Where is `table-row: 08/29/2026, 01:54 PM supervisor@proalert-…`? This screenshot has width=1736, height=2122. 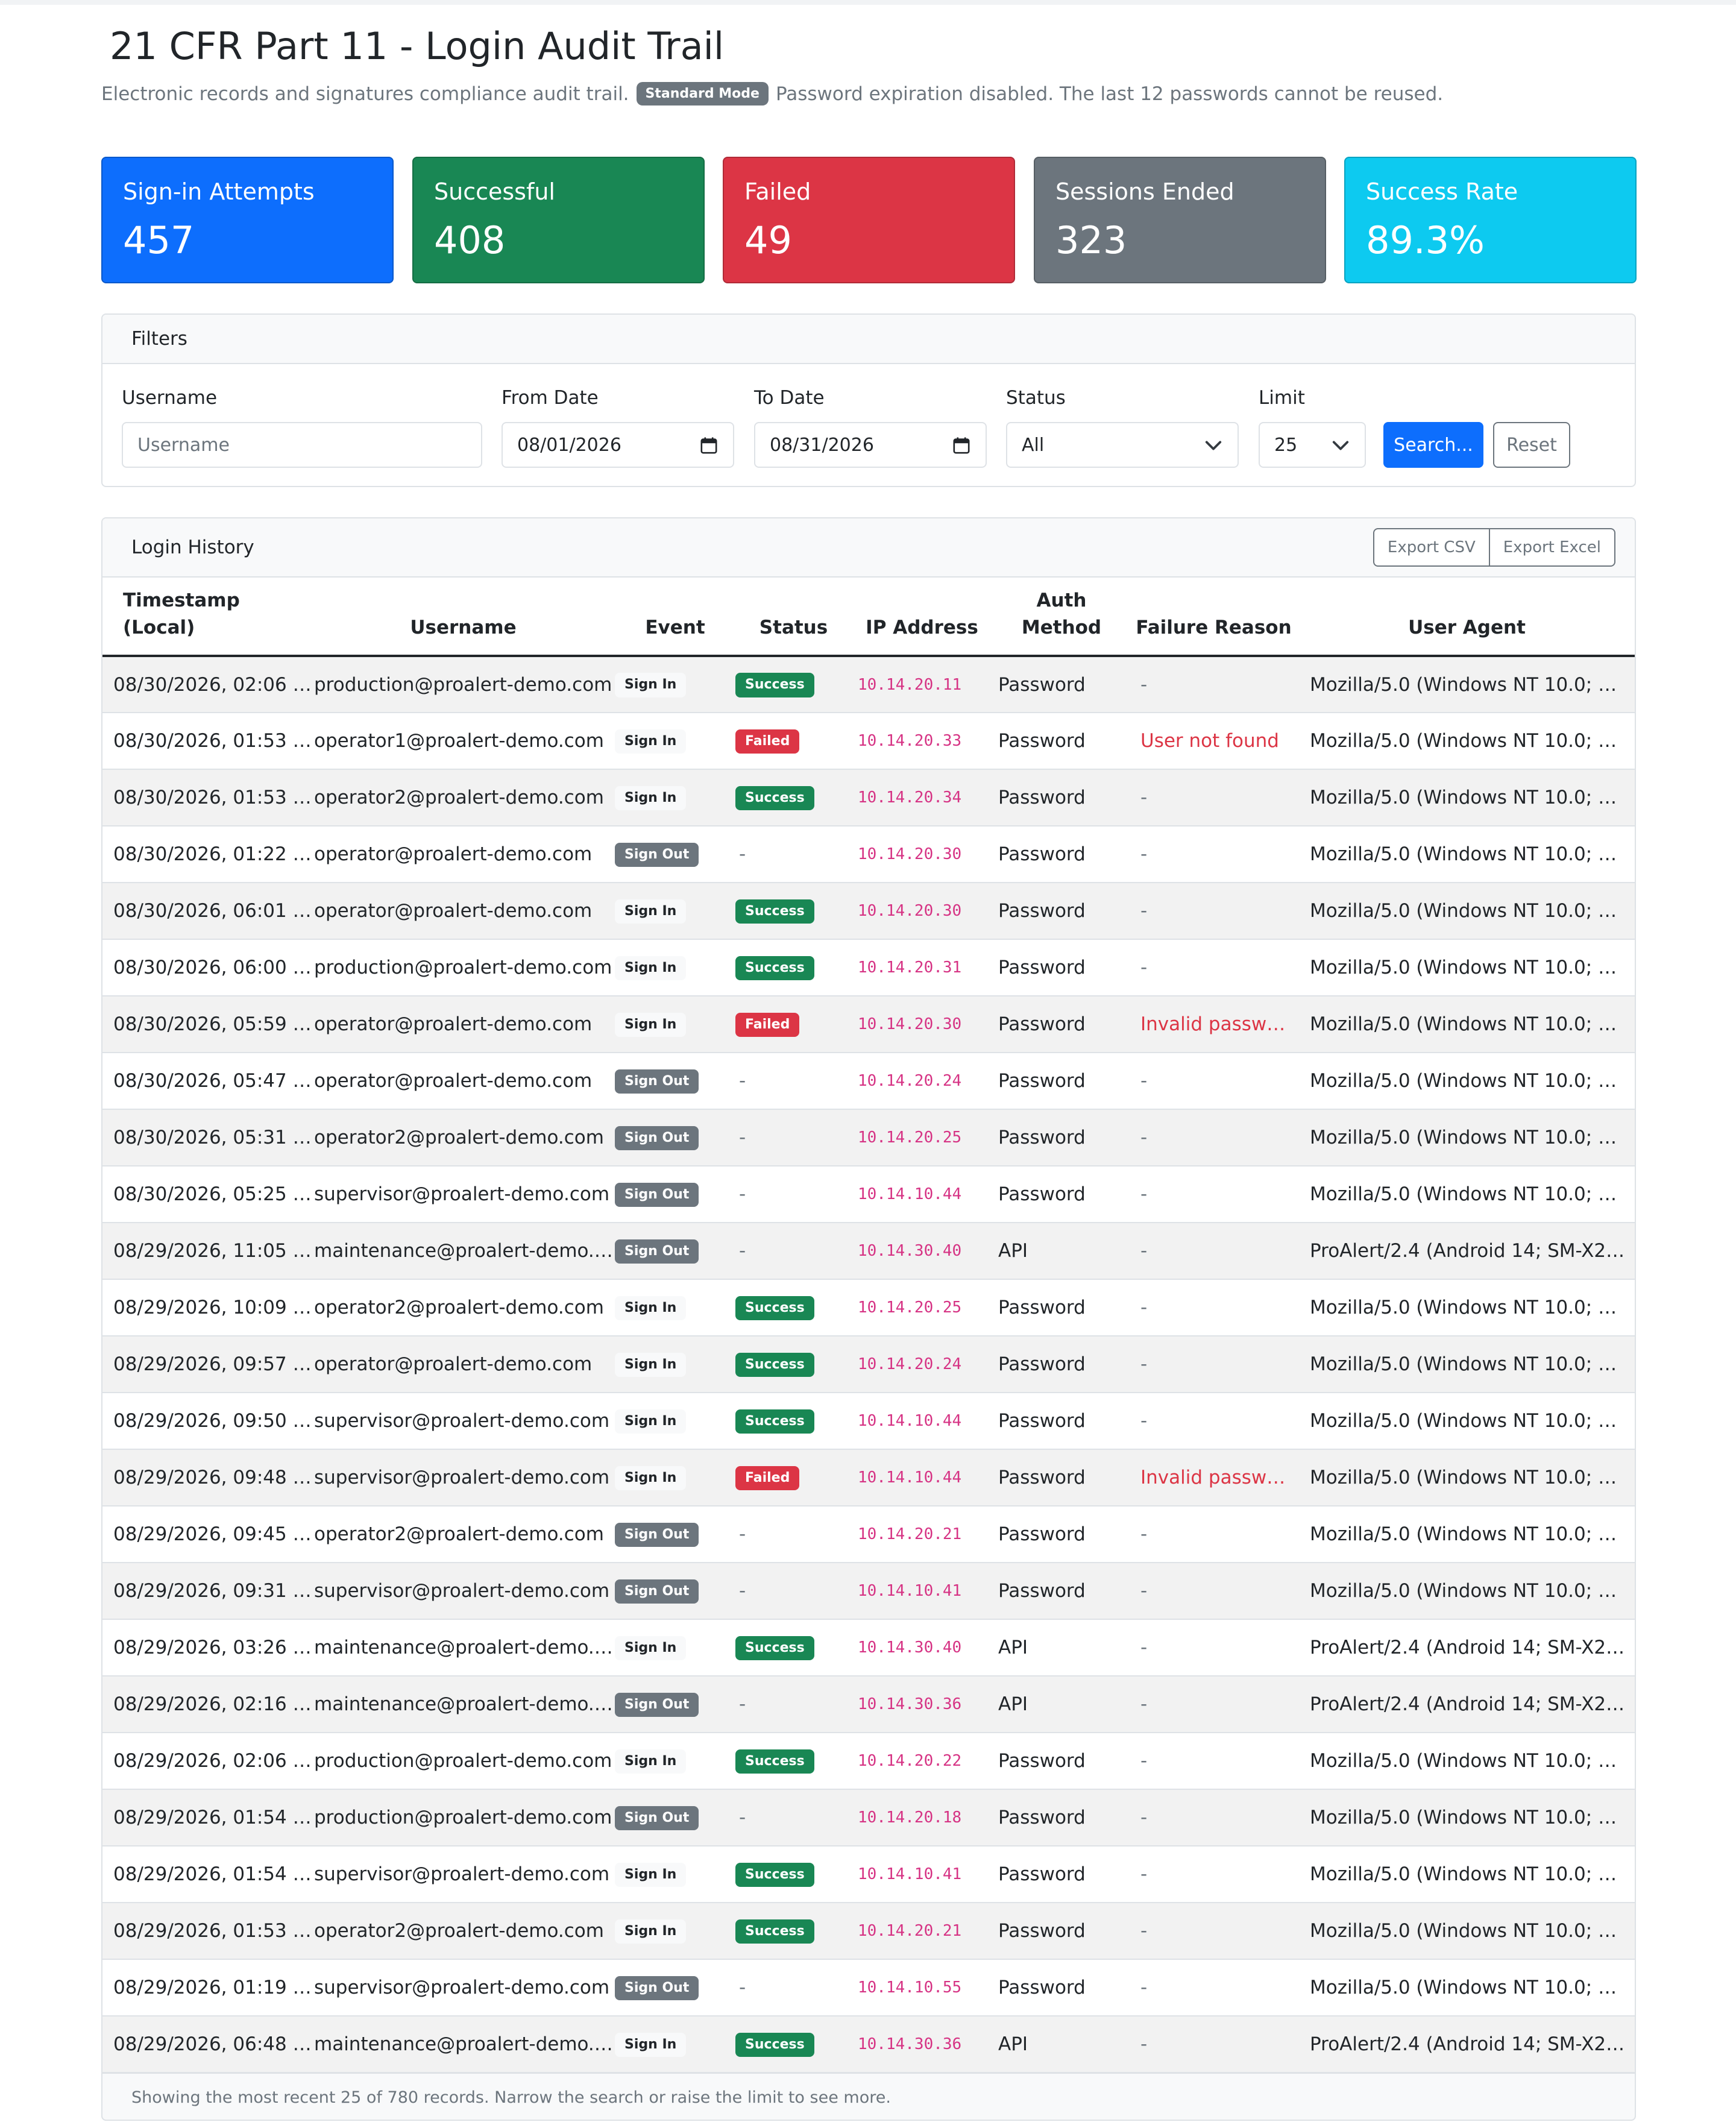
table-row: 08/29/2026, 01:54 PM supervisor@proalert-… is located at coordinates (868, 1874).